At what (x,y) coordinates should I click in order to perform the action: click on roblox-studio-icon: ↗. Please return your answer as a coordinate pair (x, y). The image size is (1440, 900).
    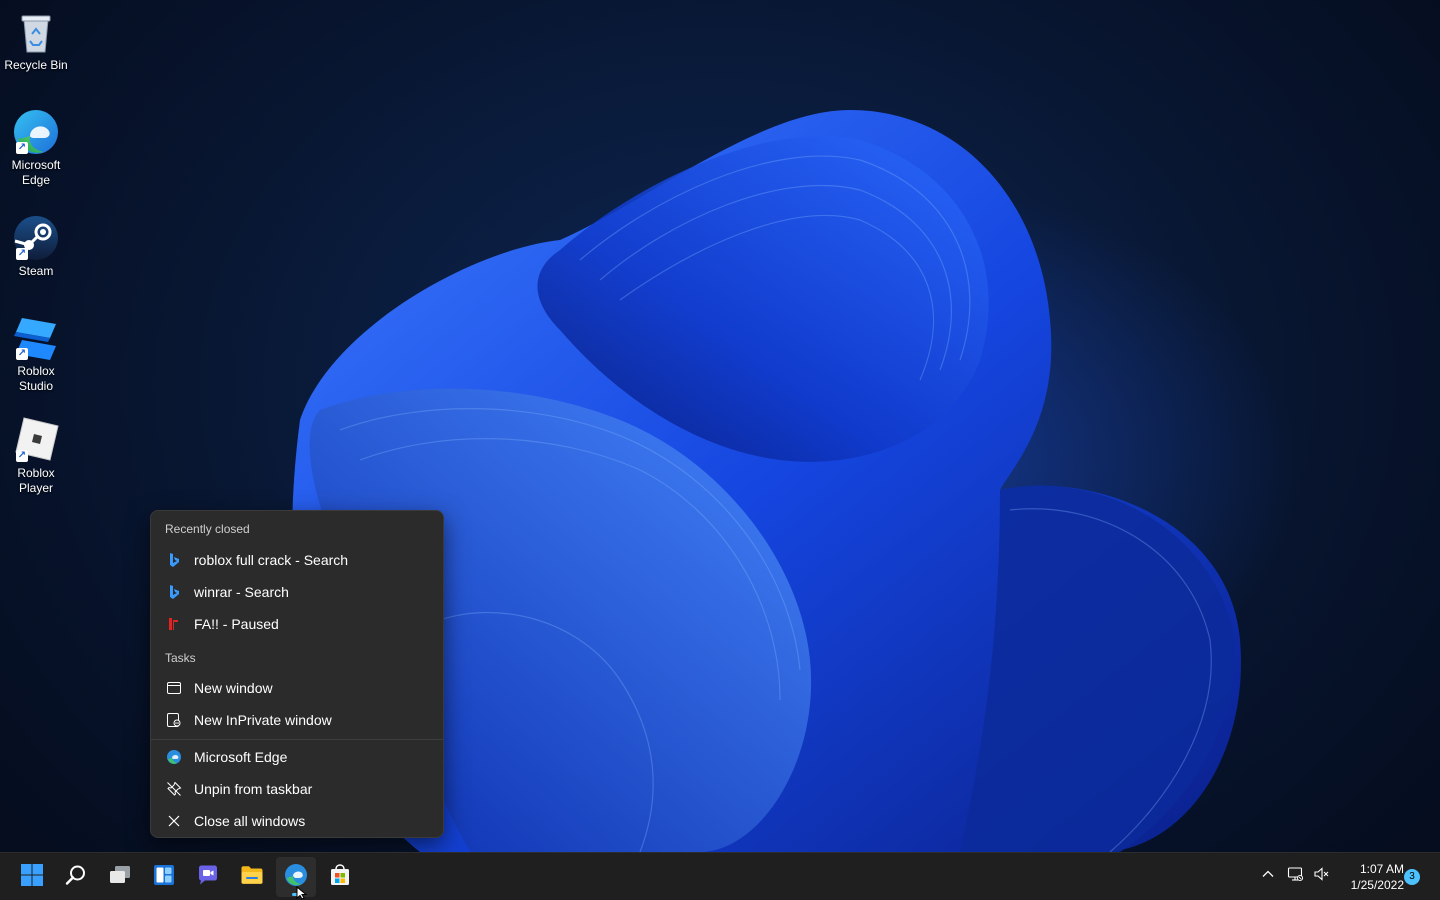
    Looking at the image, I should click on (36, 338).